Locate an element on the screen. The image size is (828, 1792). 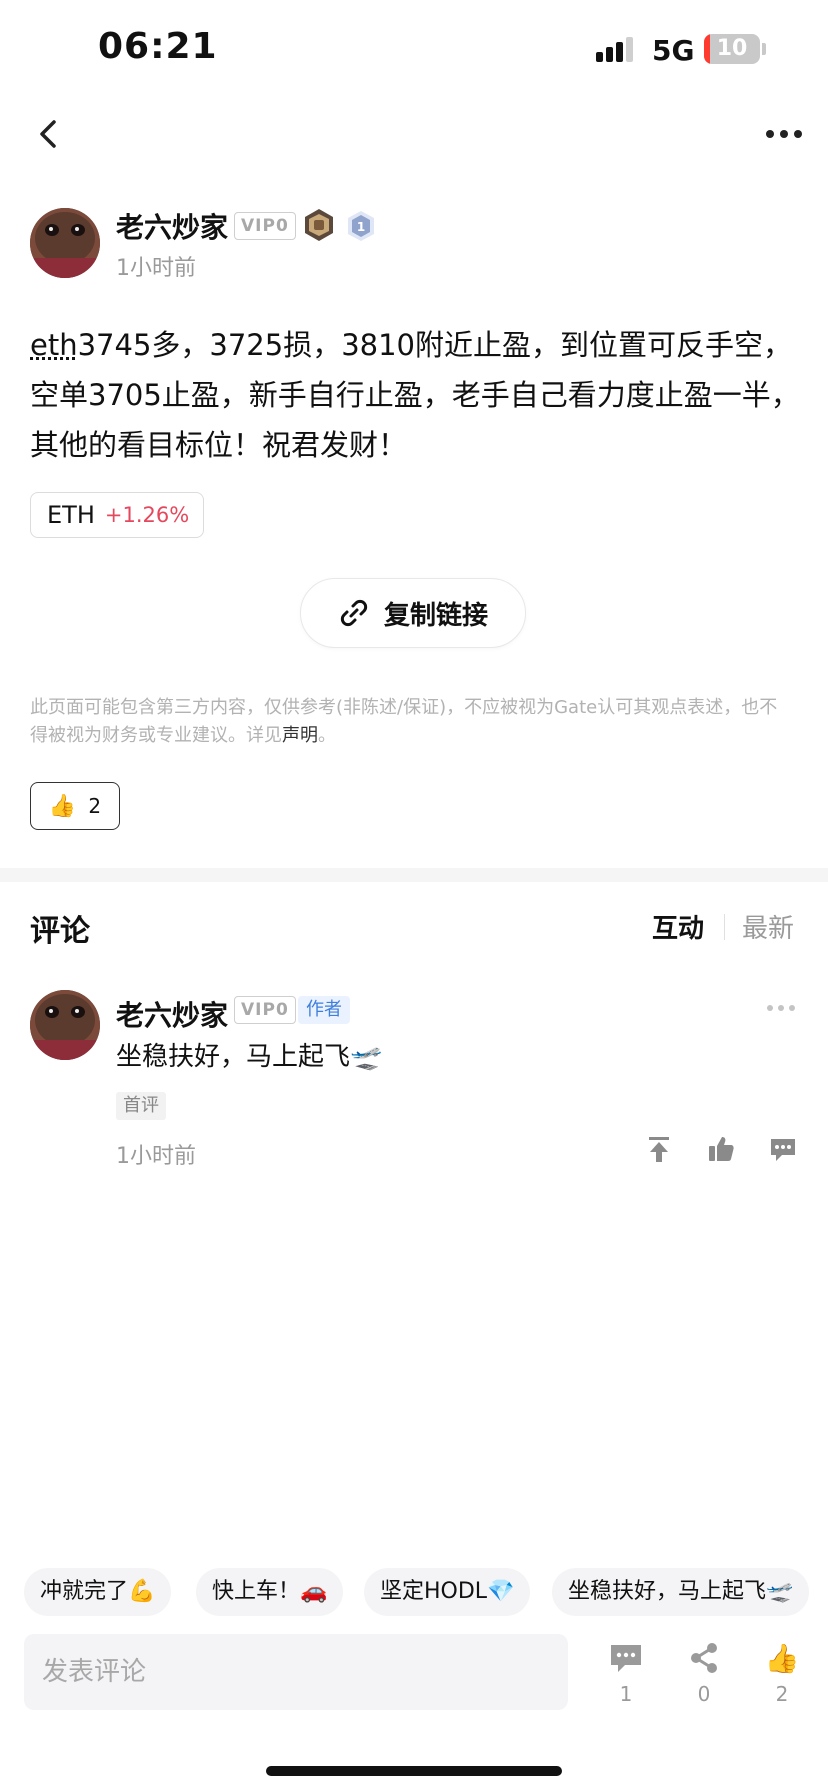
first-comment-badge: 首评 is located at coordinates (141, 1106).